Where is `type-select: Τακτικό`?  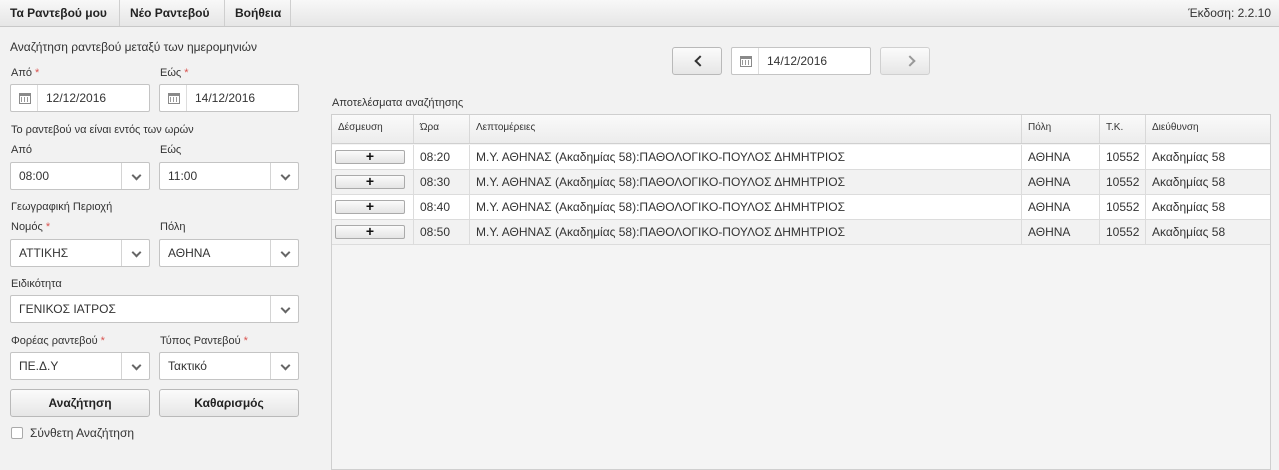 type-select: Τακτικό is located at coordinates (229, 366).